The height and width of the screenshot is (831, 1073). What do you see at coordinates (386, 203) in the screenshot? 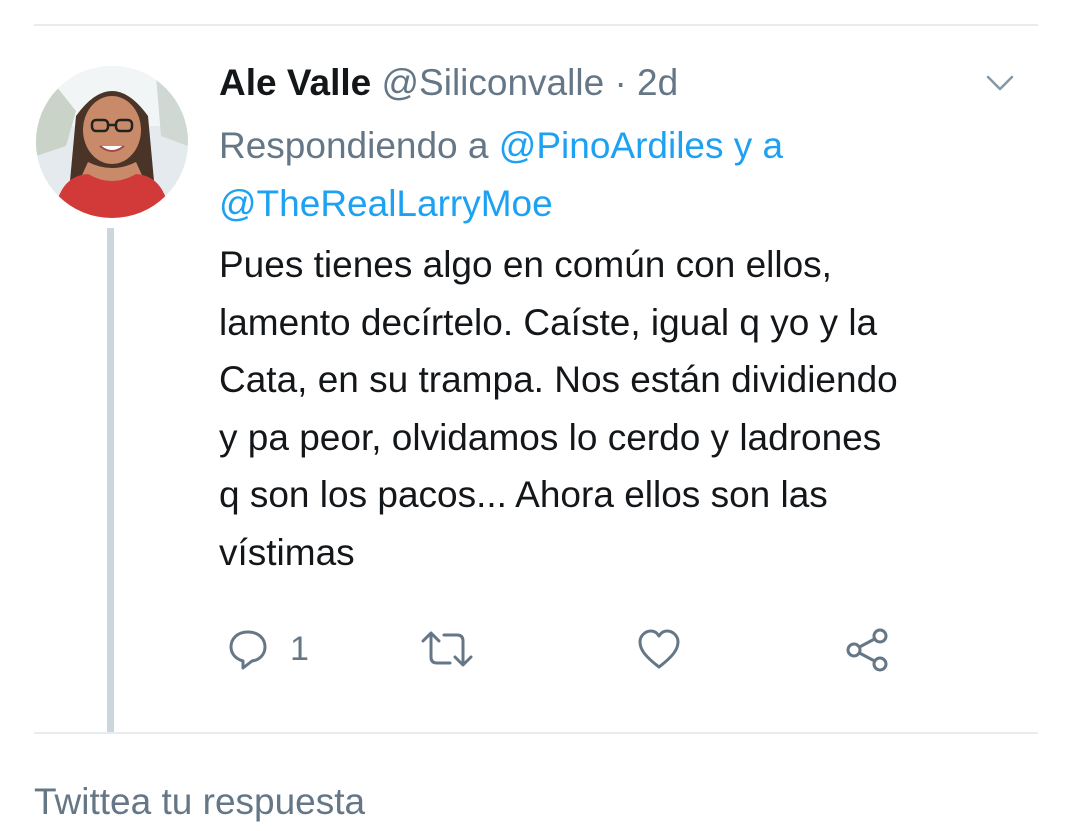
I see `mention-link: @TheRealLarryMoe` at bounding box center [386, 203].